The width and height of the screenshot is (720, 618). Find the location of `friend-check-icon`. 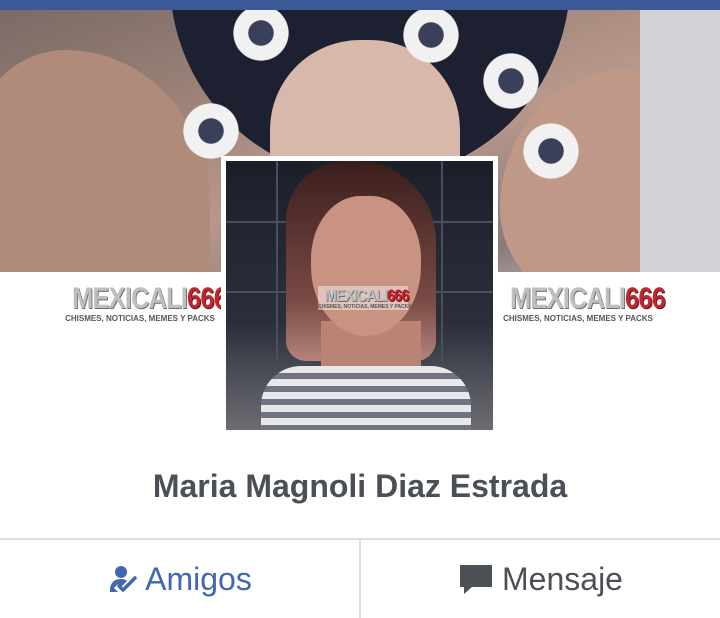

friend-check-icon is located at coordinates (122, 579).